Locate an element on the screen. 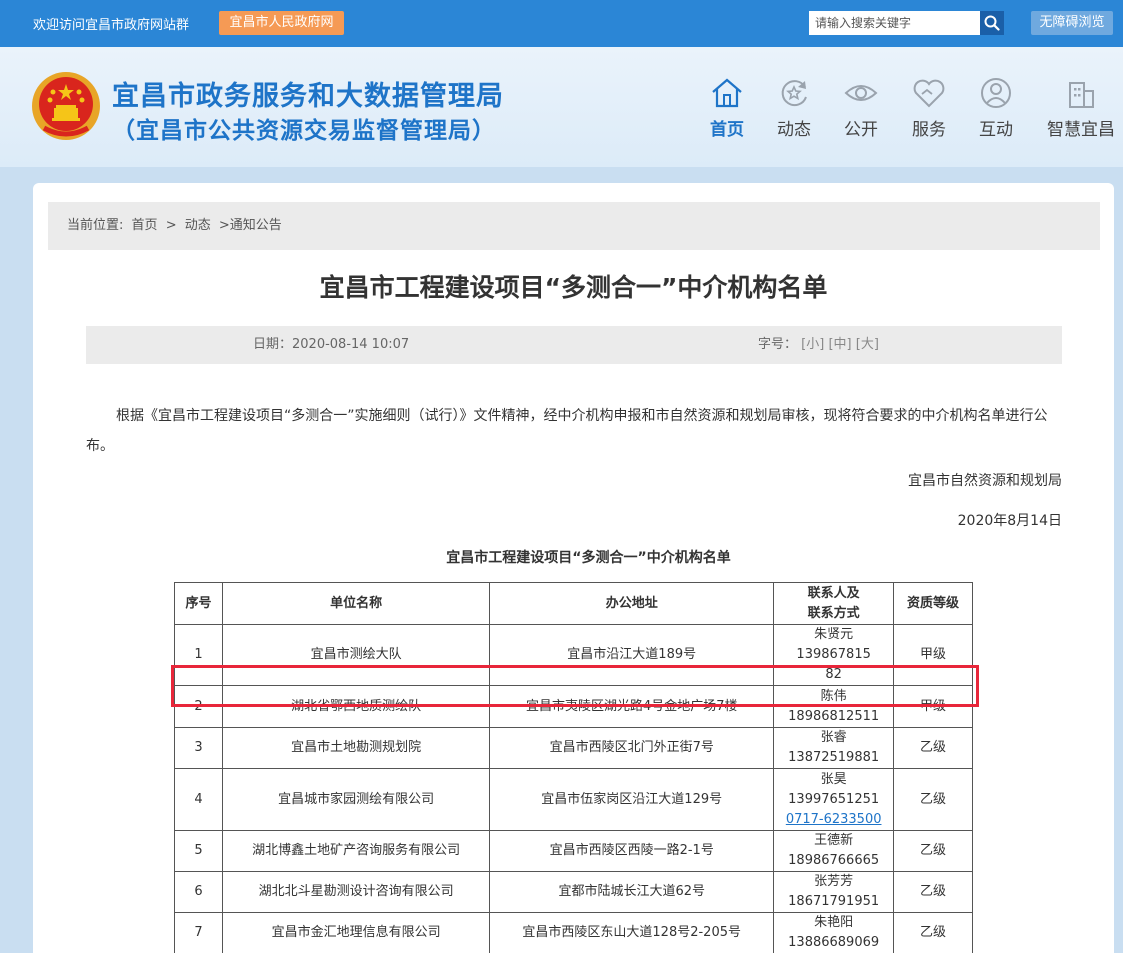 This screenshot has height=953, width=1123. breadcrumb-news: 动态 is located at coordinates (198, 225).